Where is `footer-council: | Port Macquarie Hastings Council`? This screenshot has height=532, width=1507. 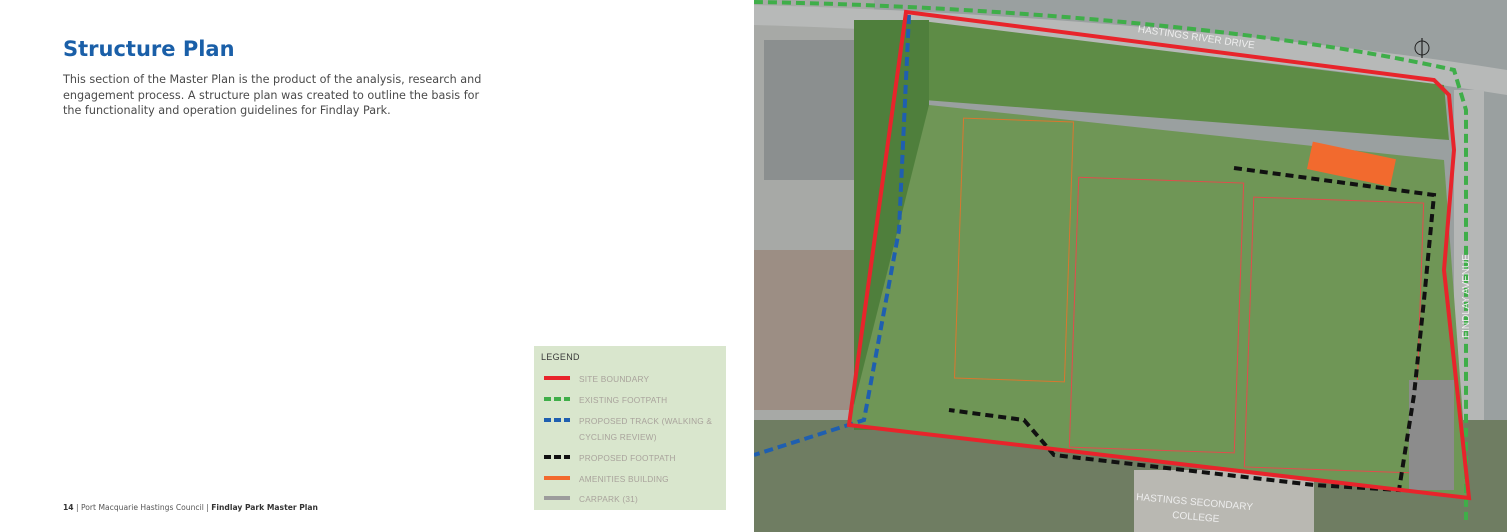
footer-council: | Port Macquarie Hastings Council is located at coordinates (140, 507).